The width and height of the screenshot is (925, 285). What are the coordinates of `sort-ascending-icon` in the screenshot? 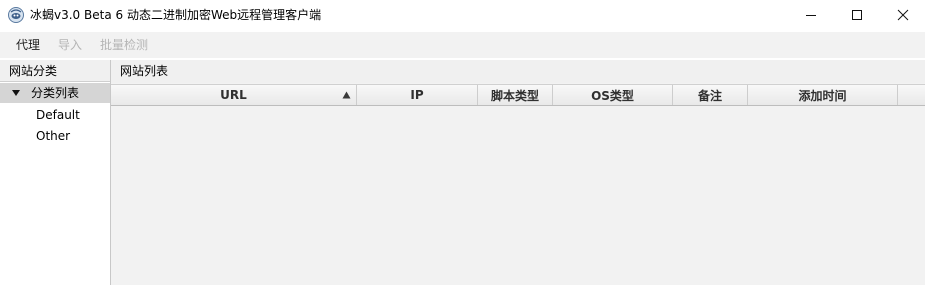 It's located at (346, 95).